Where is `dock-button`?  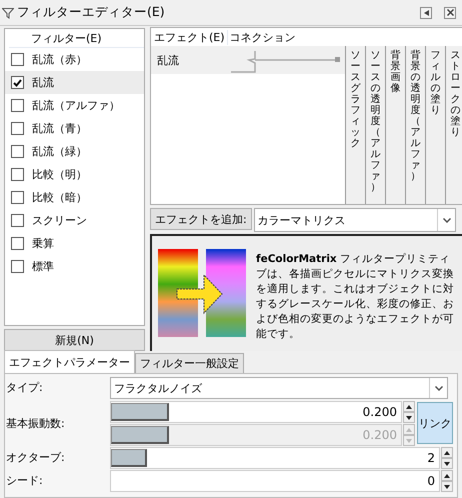
dock-button is located at coordinates (426, 12).